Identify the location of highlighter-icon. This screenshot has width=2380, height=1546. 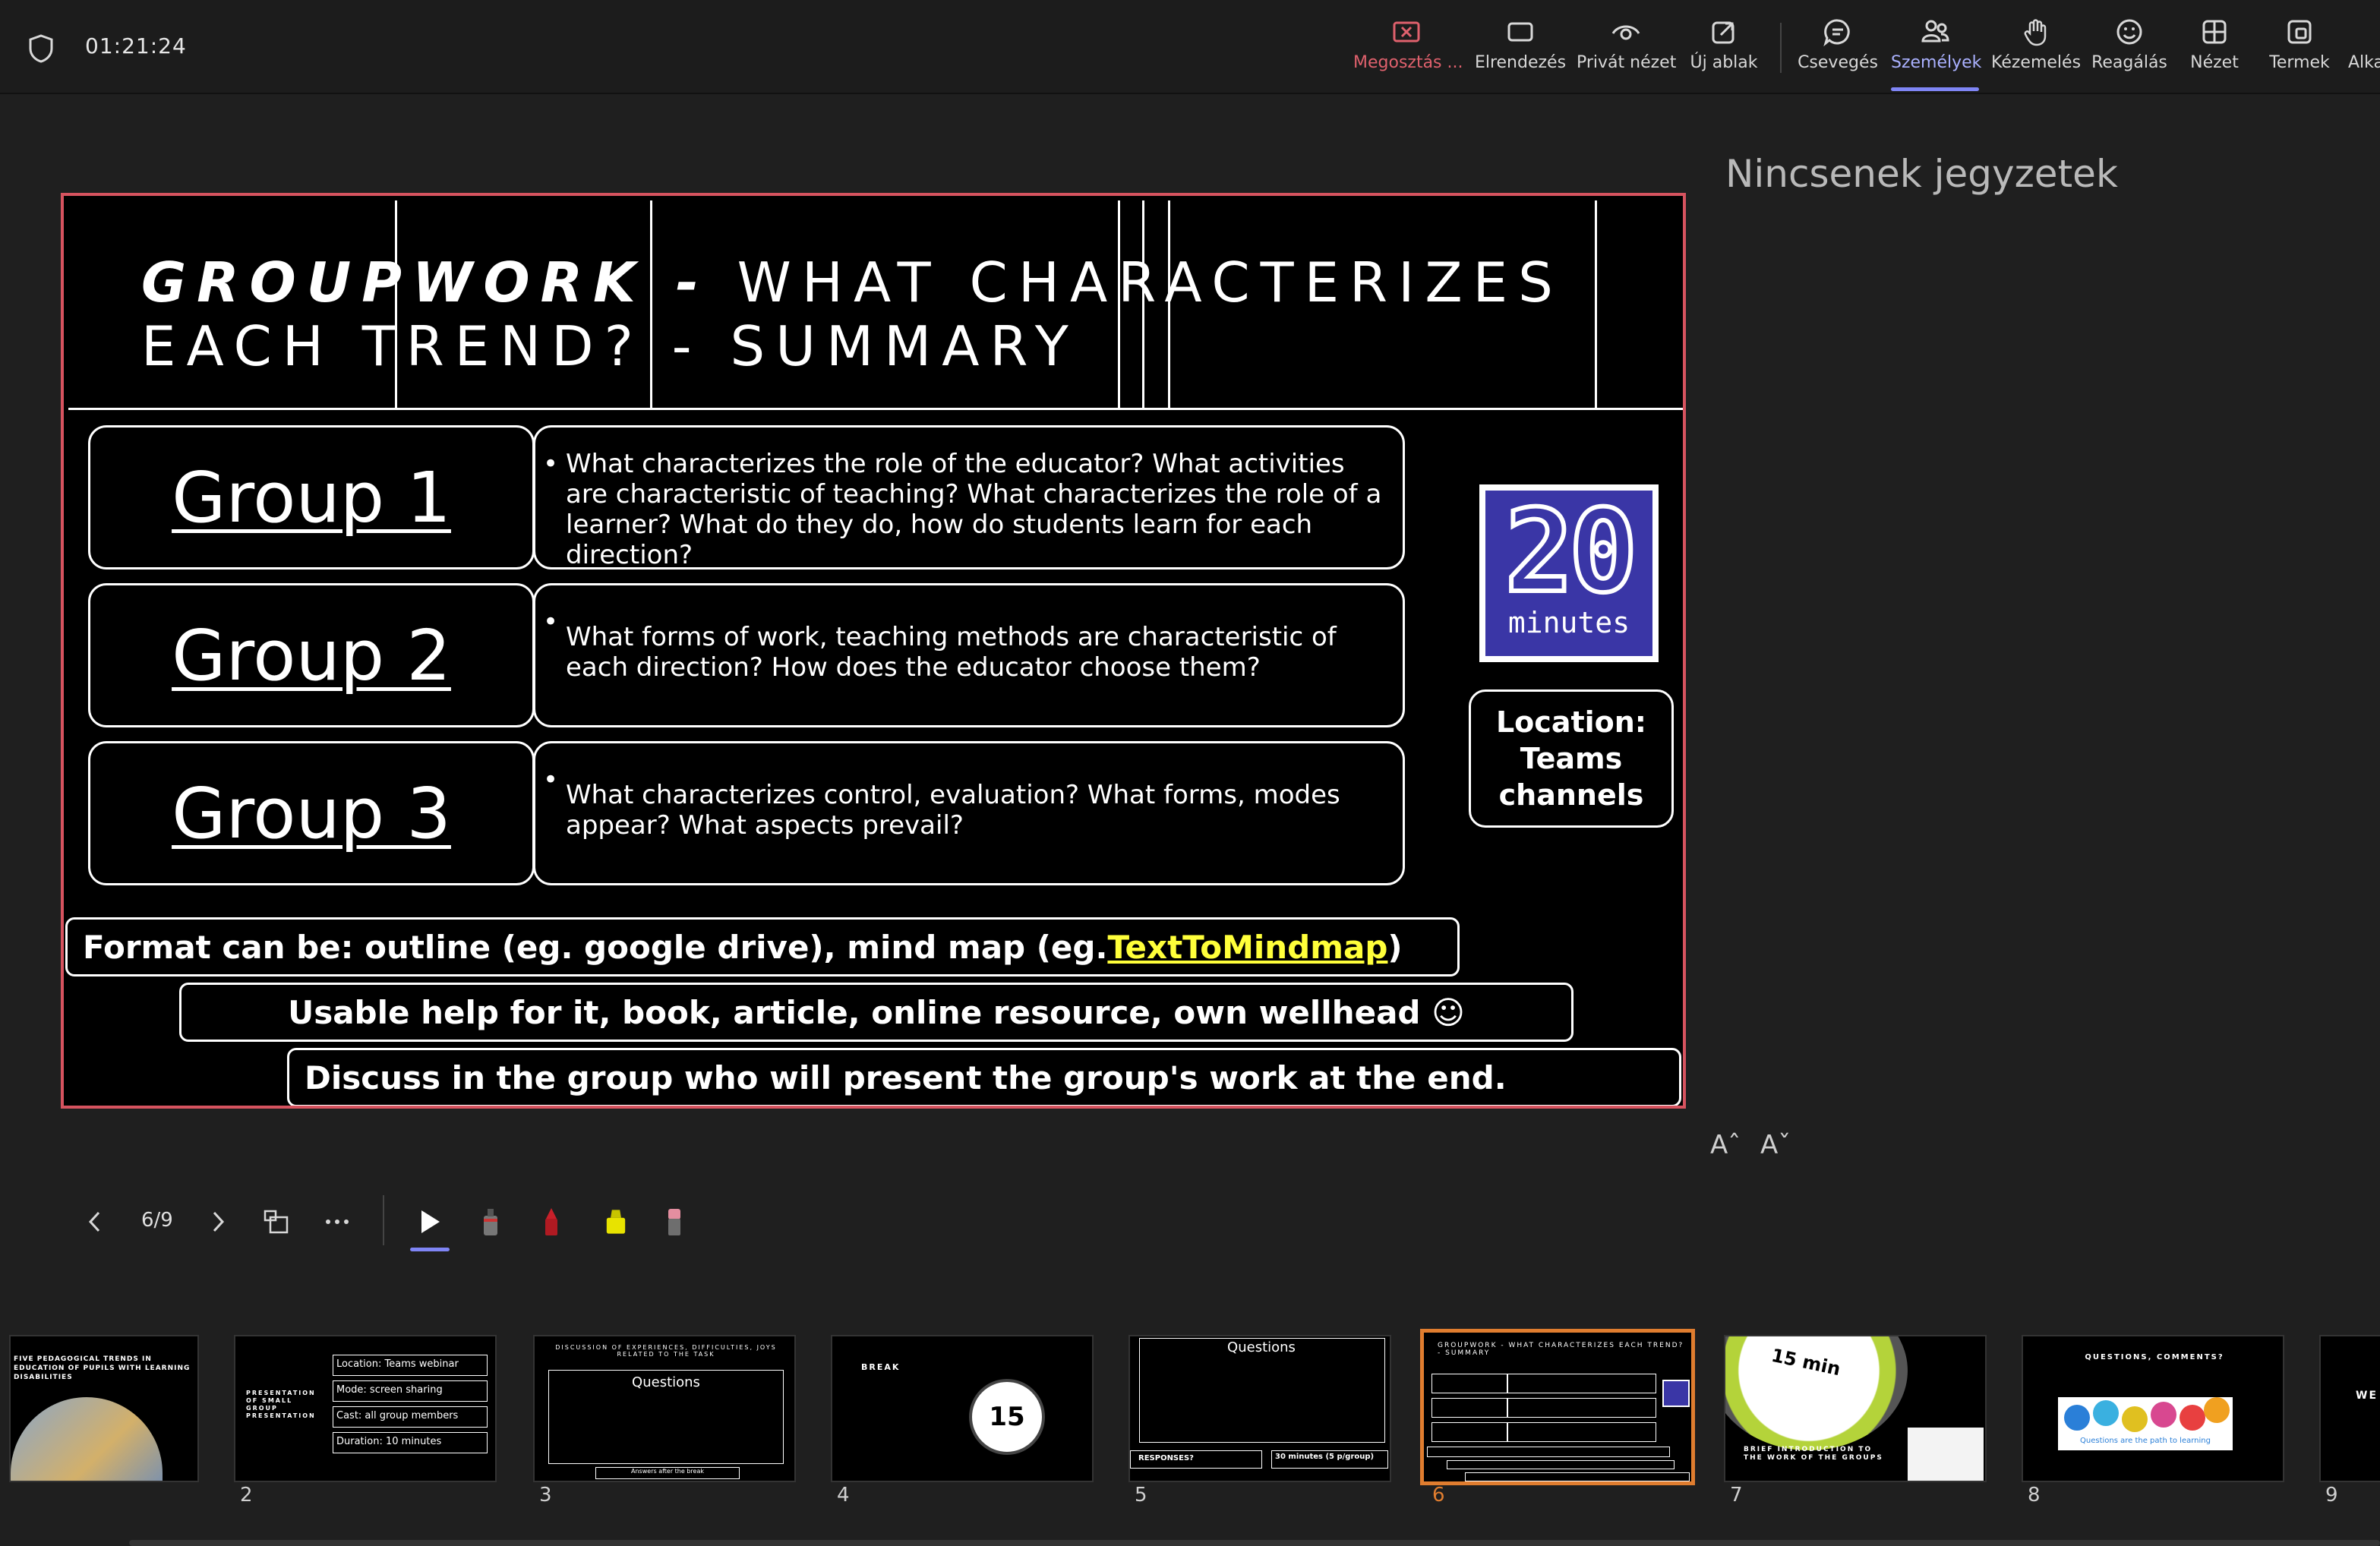
(616, 1222).